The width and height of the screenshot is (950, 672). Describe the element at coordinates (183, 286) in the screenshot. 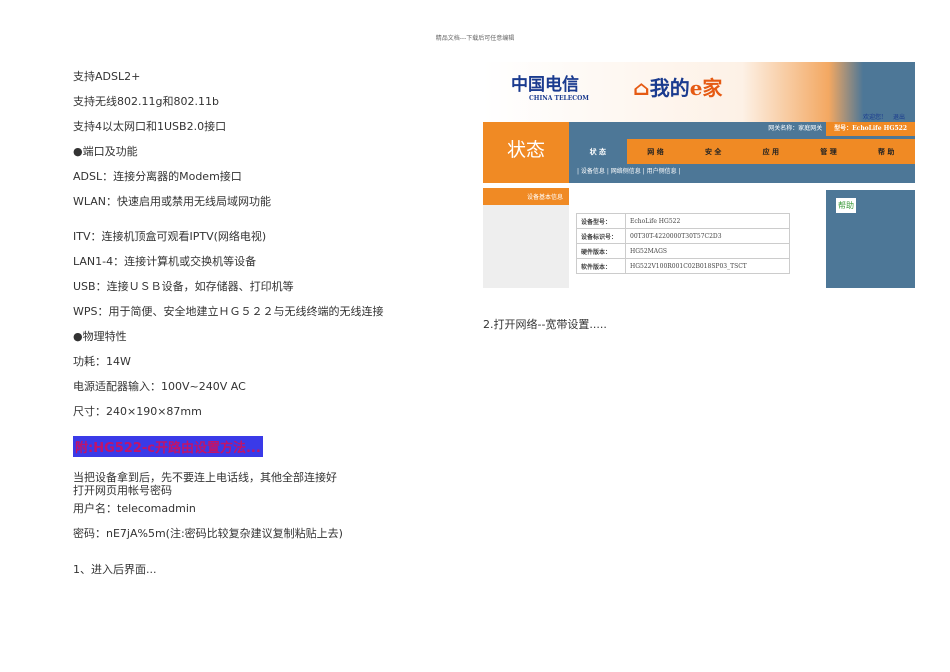

I see `feature-line: USB：连接ＵＳＢ设备，如存储器、打印机等` at that location.